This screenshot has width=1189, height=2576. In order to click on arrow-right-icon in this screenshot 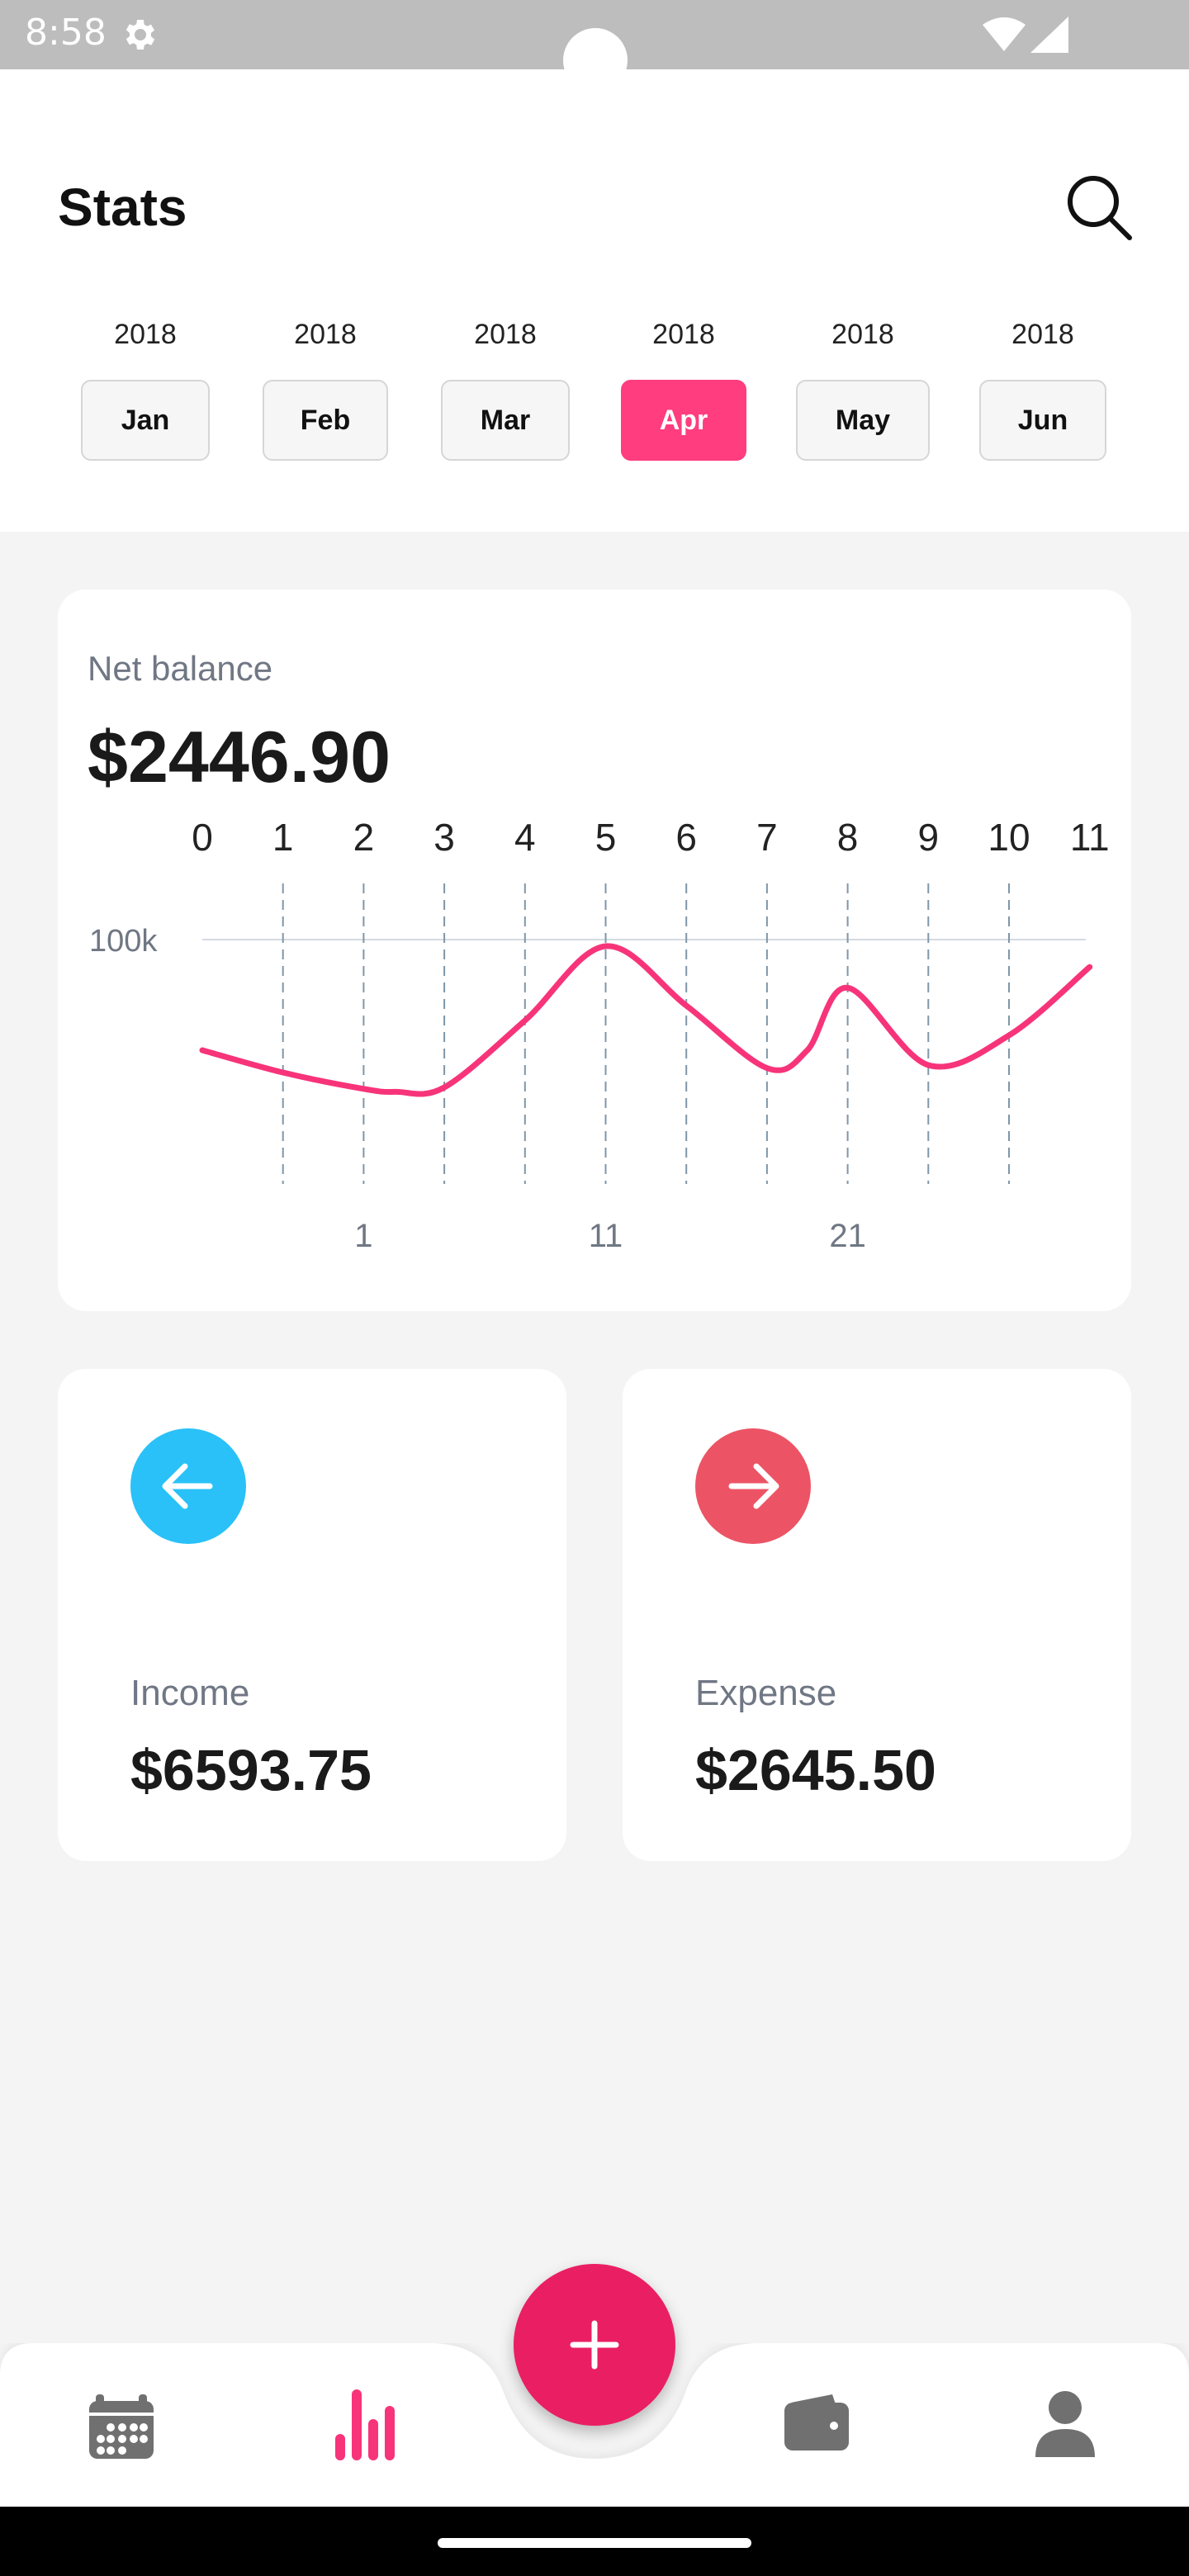, I will do `click(753, 1486)`.